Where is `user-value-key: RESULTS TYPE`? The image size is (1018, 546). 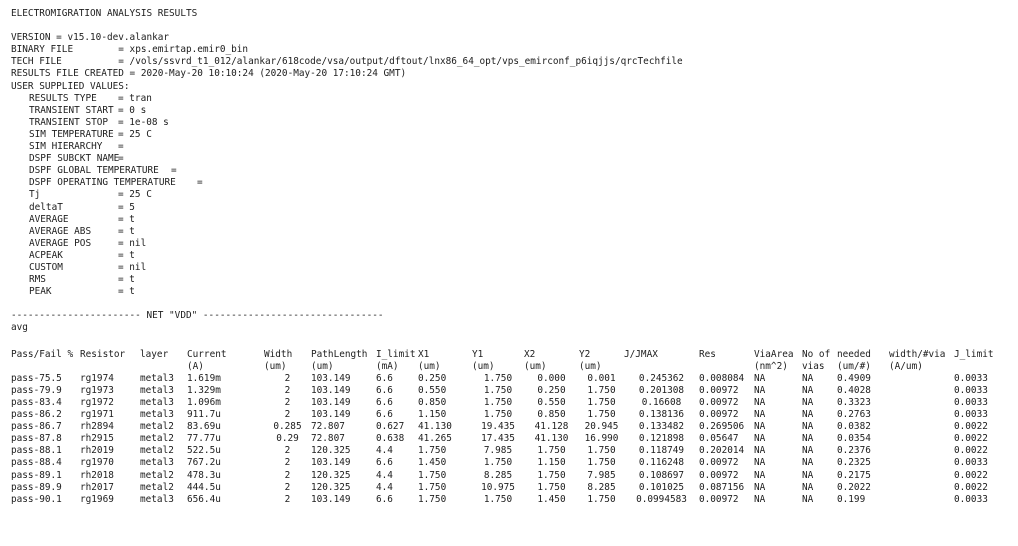 user-value-key: RESULTS TYPE is located at coordinates (63, 98).